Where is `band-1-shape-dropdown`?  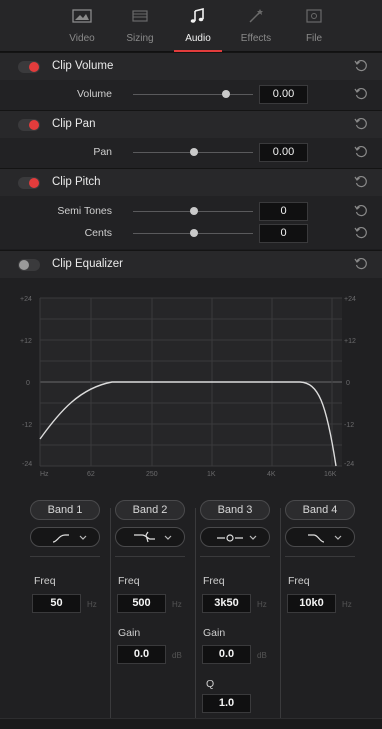 band-1-shape-dropdown is located at coordinates (65, 537).